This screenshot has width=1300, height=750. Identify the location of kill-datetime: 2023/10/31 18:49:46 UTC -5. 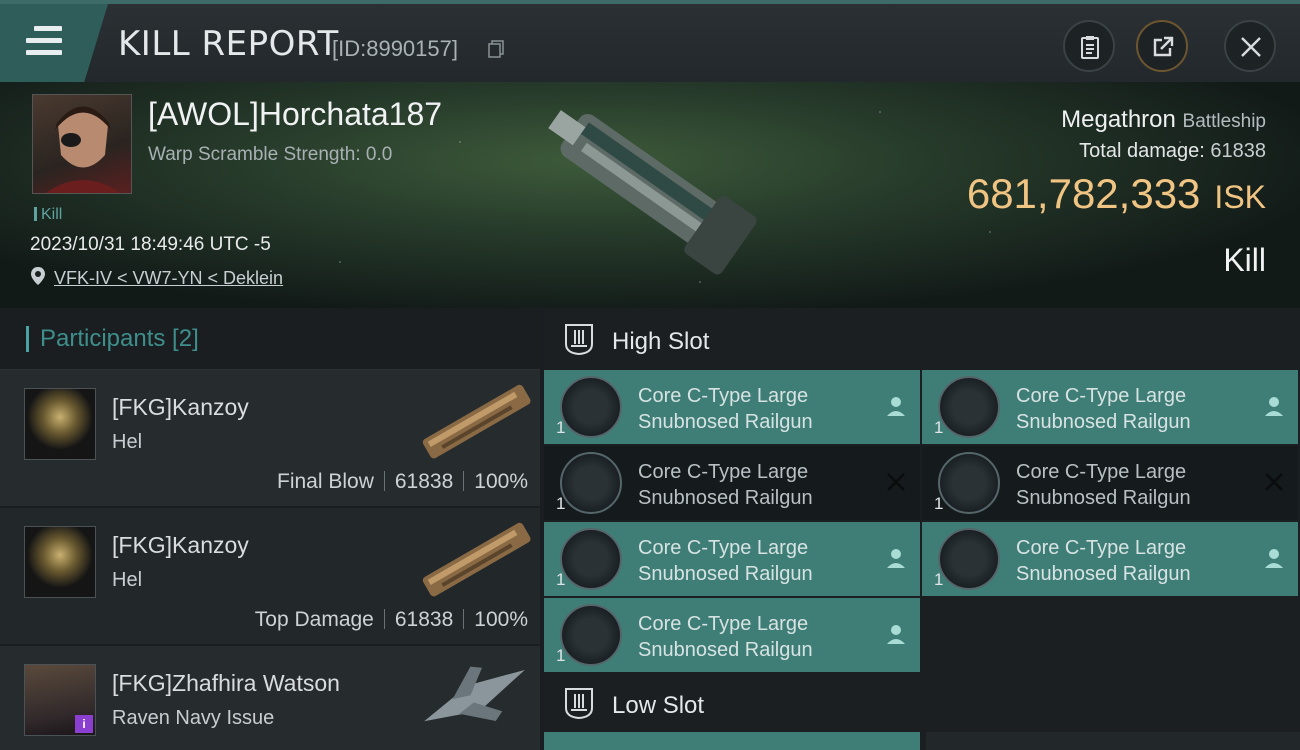
(150, 244).